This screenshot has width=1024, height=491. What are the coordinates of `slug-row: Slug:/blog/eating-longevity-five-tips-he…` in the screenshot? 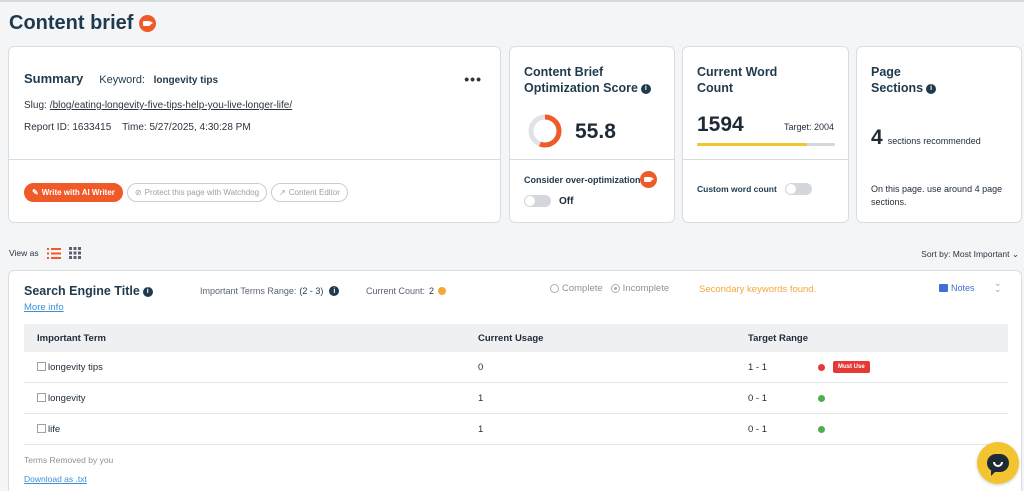 It's located at (158, 105).